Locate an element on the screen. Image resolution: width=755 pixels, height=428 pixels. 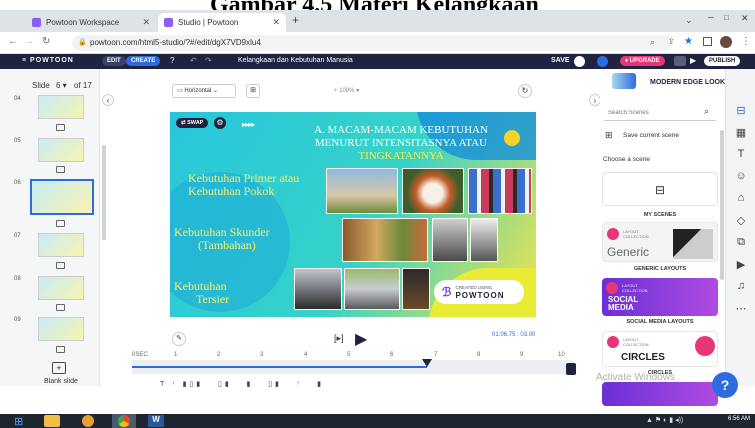
timeline-elements-row: T ⁷ ▮▯▮ ▯▮ ▮ ▯▮ ⁷ ▮ is located at coordinates (285, 386).